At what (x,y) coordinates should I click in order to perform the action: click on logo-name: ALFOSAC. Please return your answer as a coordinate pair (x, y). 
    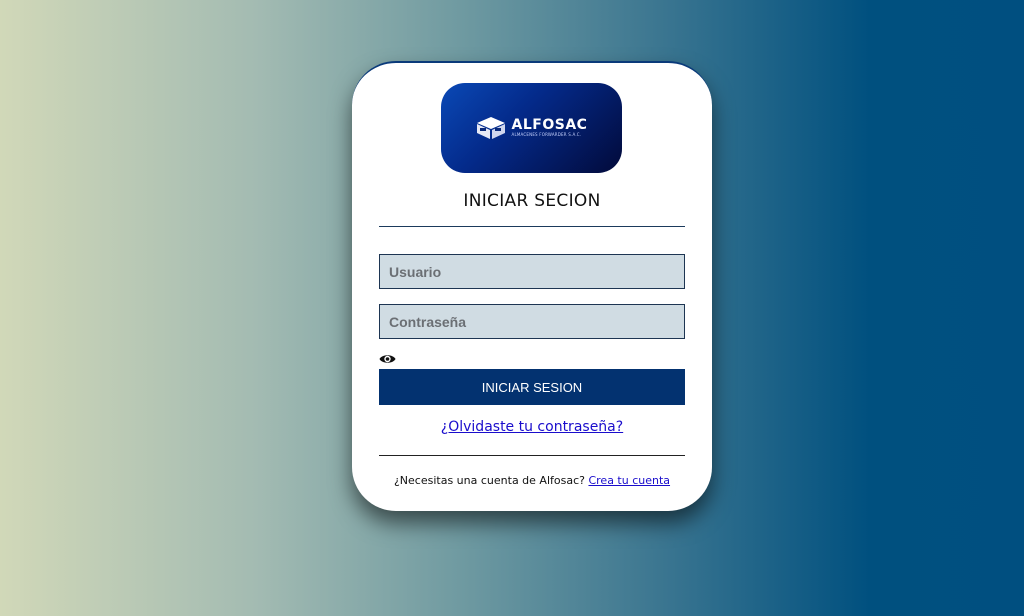
    Looking at the image, I should click on (549, 125).